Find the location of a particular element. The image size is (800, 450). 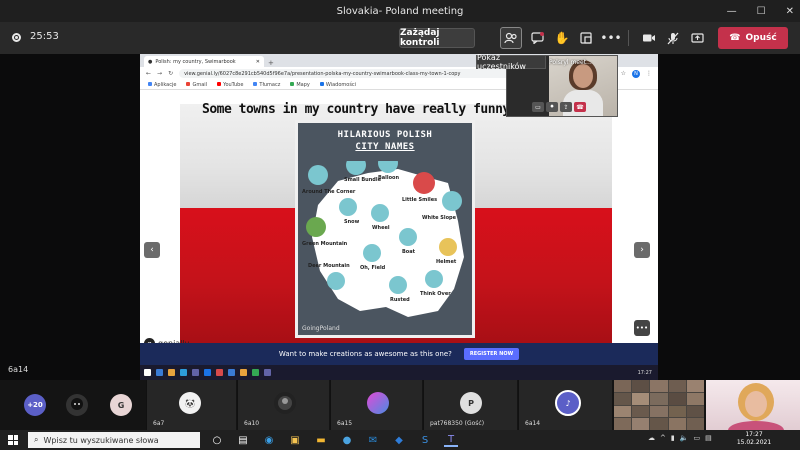

icon-boat is located at coordinates (408, 237).